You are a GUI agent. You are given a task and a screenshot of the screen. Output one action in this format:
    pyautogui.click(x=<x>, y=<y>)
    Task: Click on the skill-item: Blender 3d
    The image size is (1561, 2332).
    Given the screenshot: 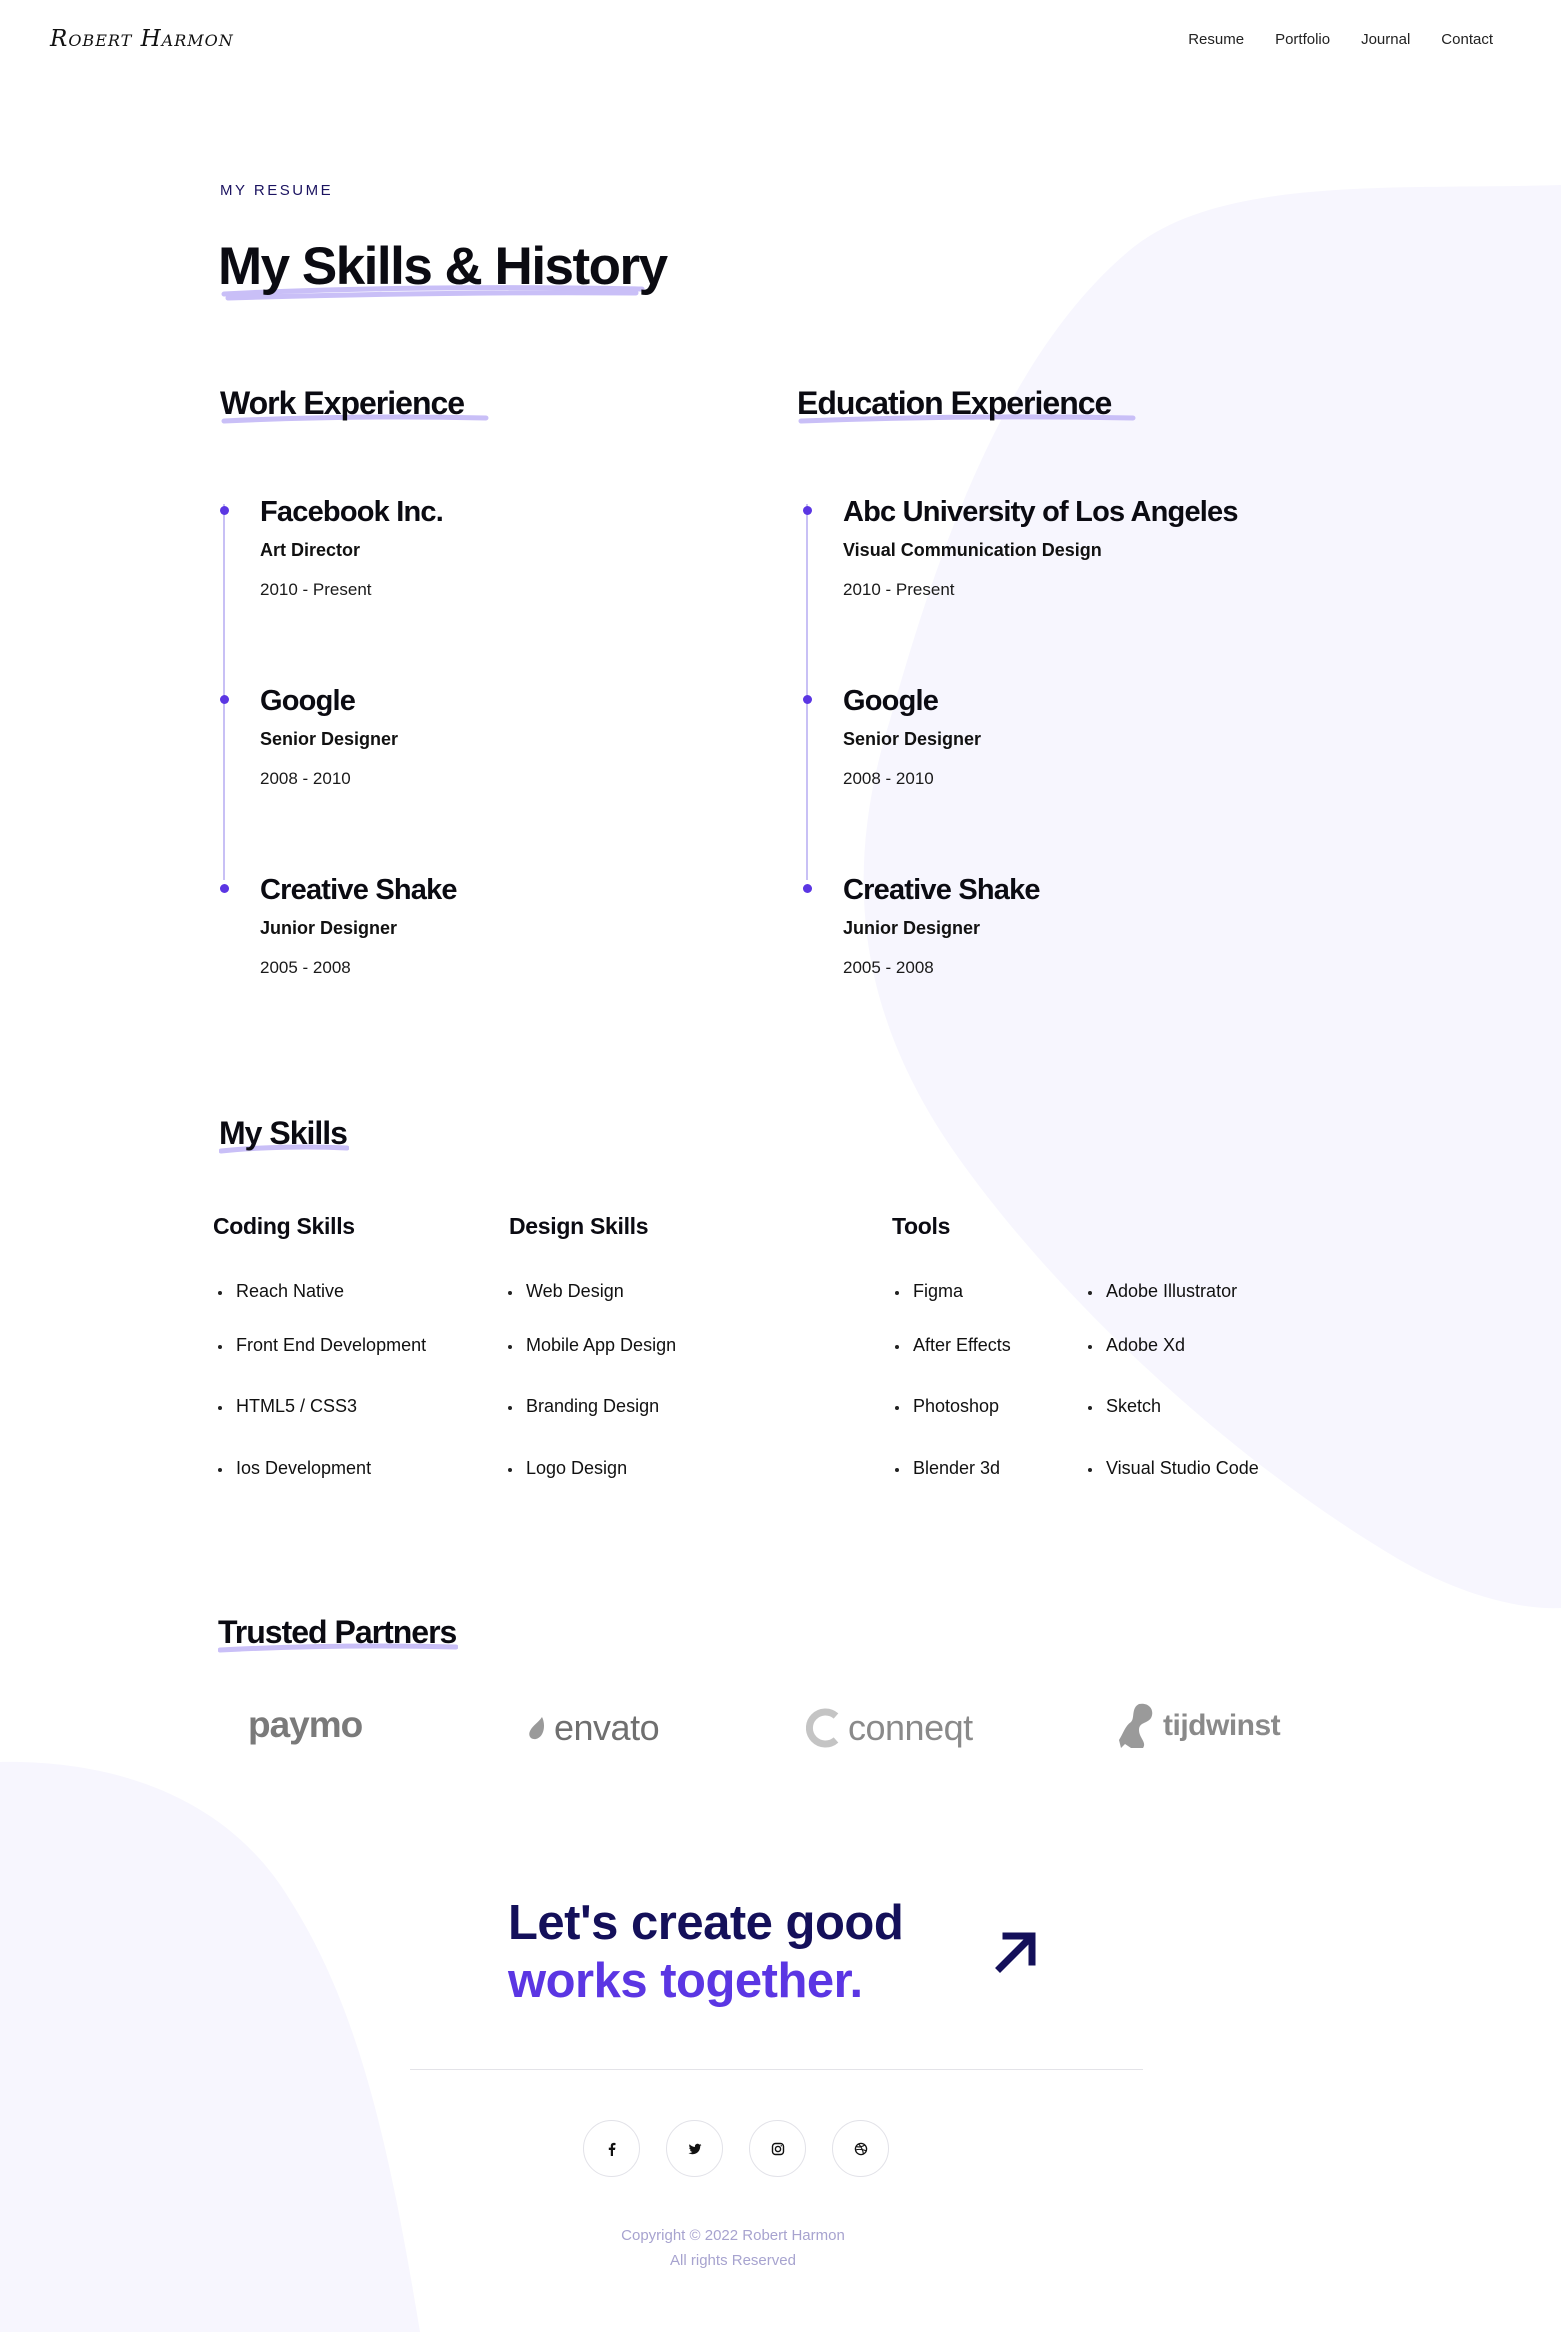 What is the action you would take?
    pyautogui.click(x=945, y=1468)
    